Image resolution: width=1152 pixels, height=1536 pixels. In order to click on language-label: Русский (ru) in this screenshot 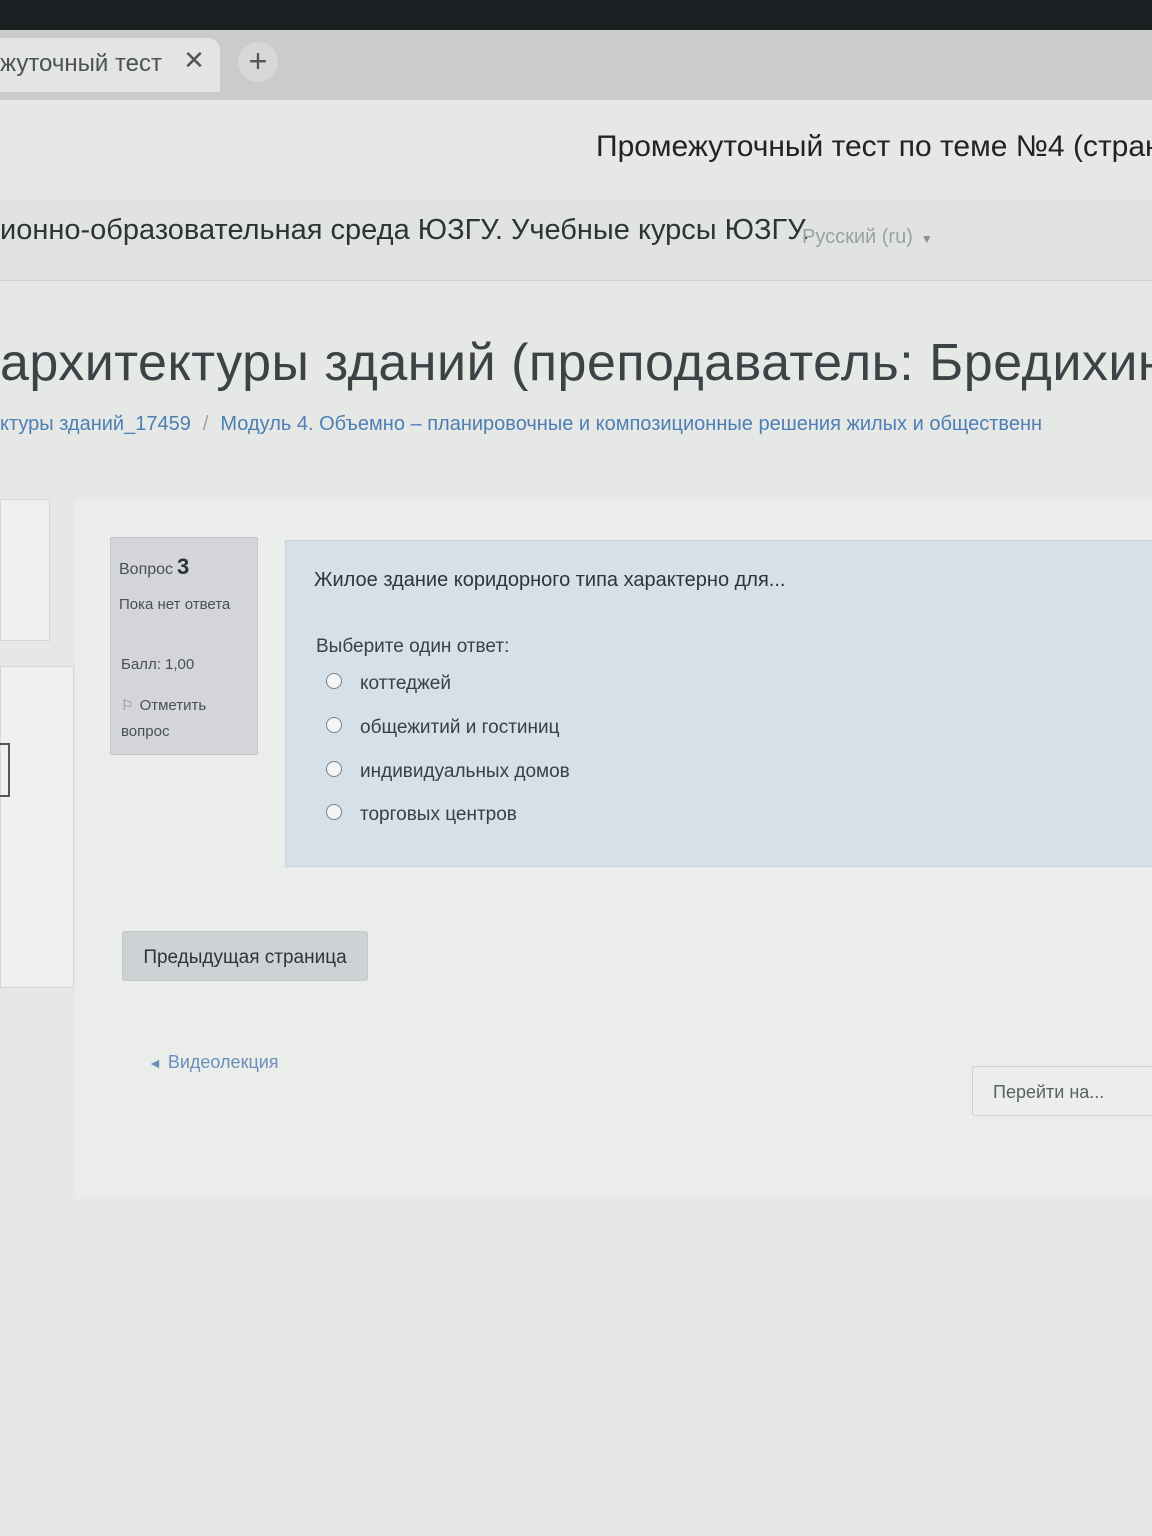, I will do `click(857, 237)`.